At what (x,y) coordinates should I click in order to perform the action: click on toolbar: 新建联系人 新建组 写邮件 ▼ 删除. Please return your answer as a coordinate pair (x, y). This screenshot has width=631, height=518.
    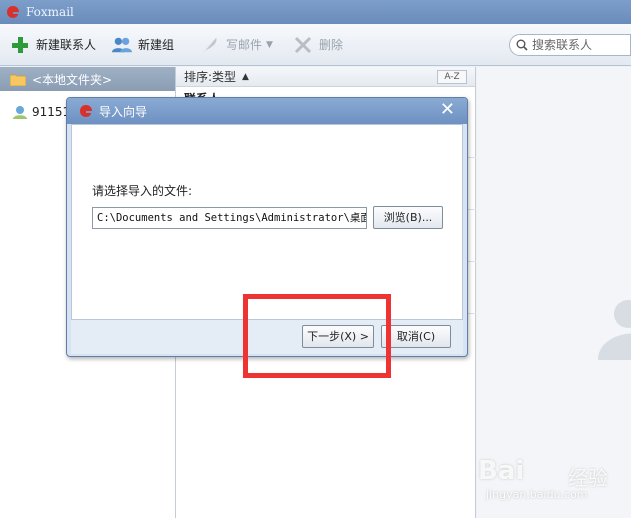
    Looking at the image, I should click on (315, 45).